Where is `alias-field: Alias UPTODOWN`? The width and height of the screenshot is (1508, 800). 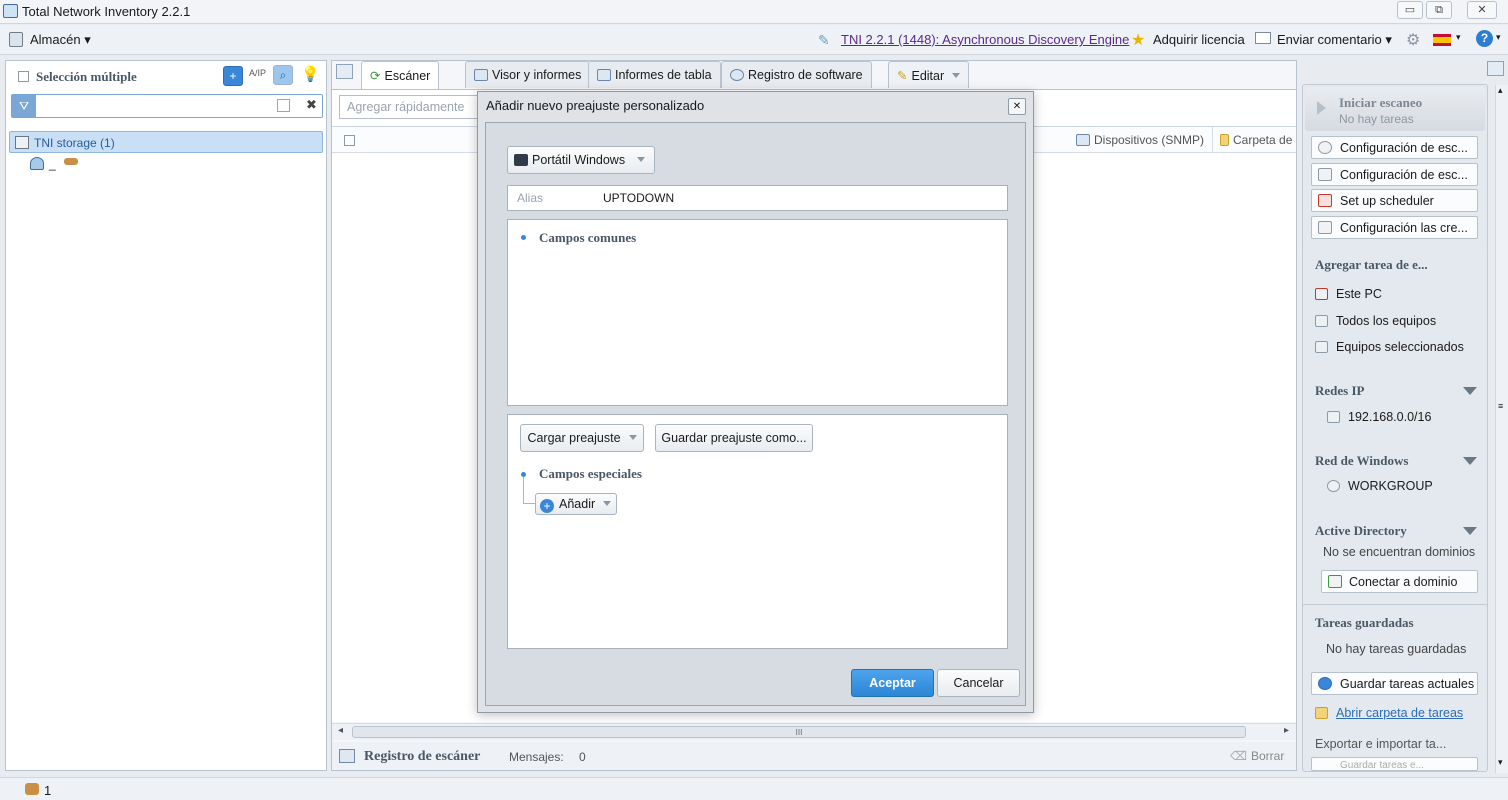
alias-field: Alias UPTODOWN is located at coordinates (757, 198).